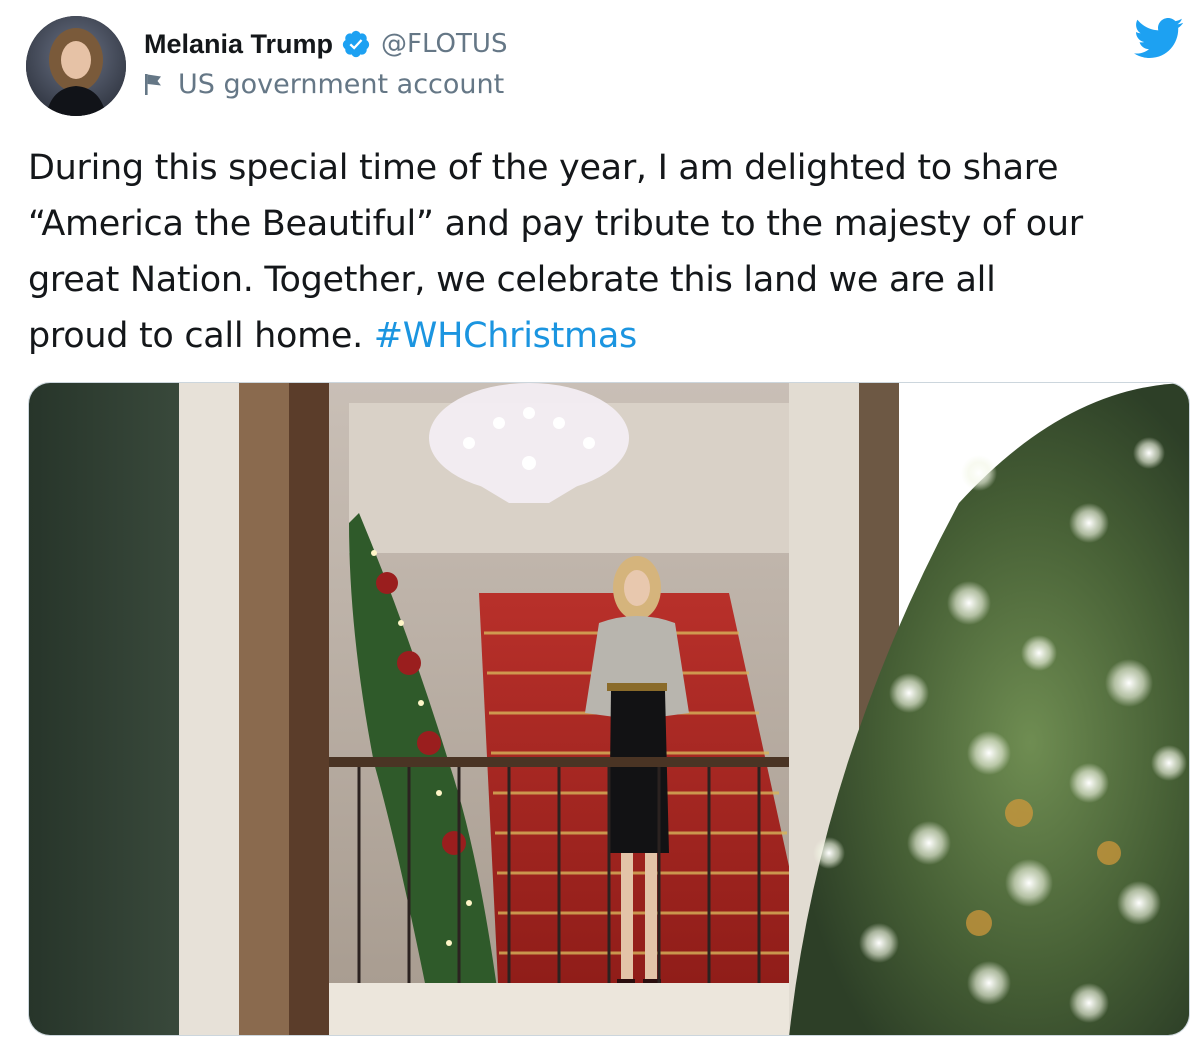 The image size is (1200, 1044). What do you see at coordinates (444, 44) in the screenshot?
I see `handle: @FLOTUS` at bounding box center [444, 44].